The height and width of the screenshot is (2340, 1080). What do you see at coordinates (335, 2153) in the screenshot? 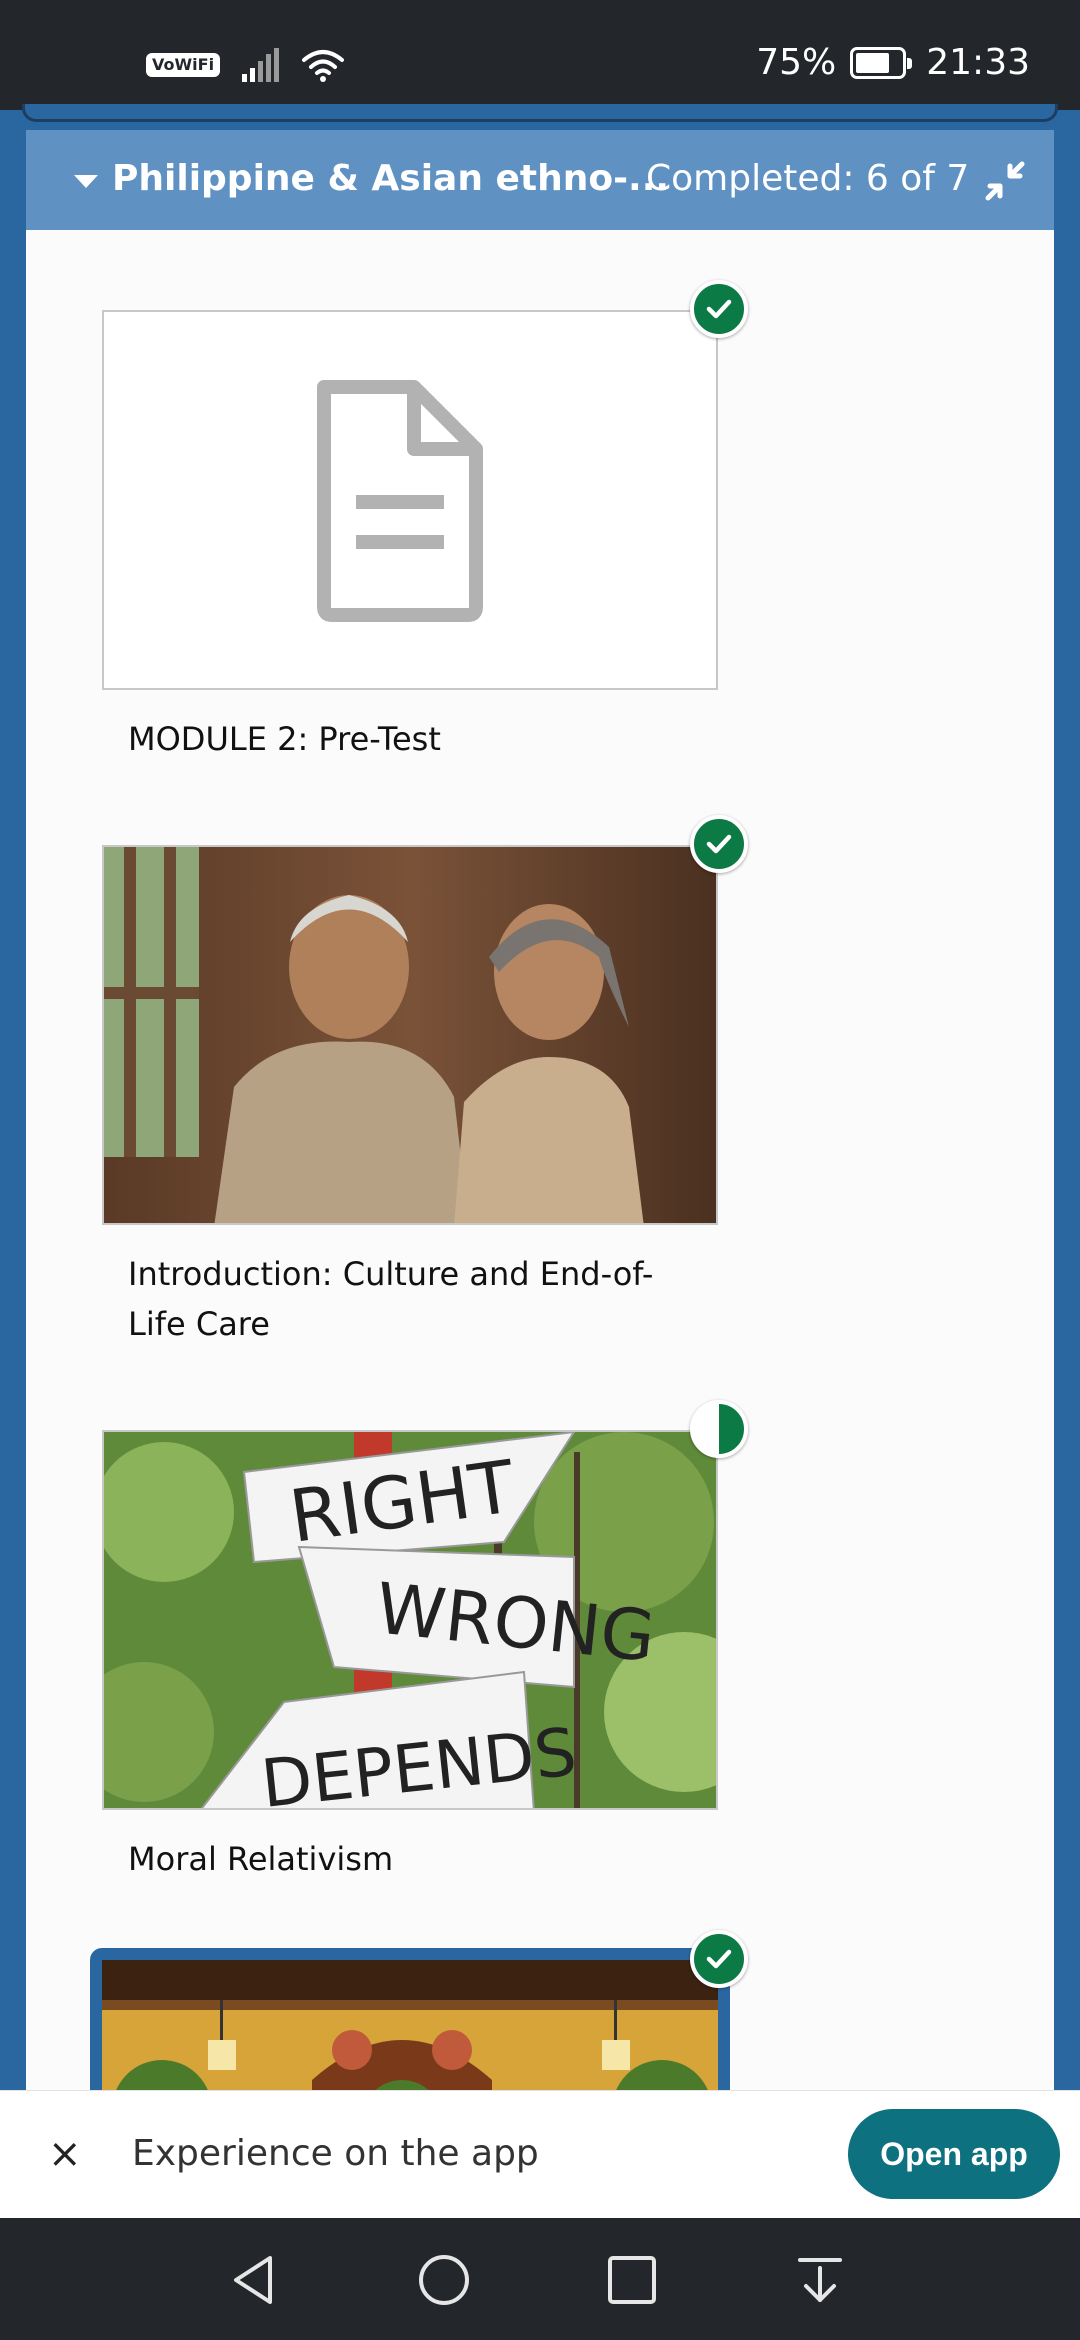
I see `banner-text: Experience on the app` at bounding box center [335, 2153].